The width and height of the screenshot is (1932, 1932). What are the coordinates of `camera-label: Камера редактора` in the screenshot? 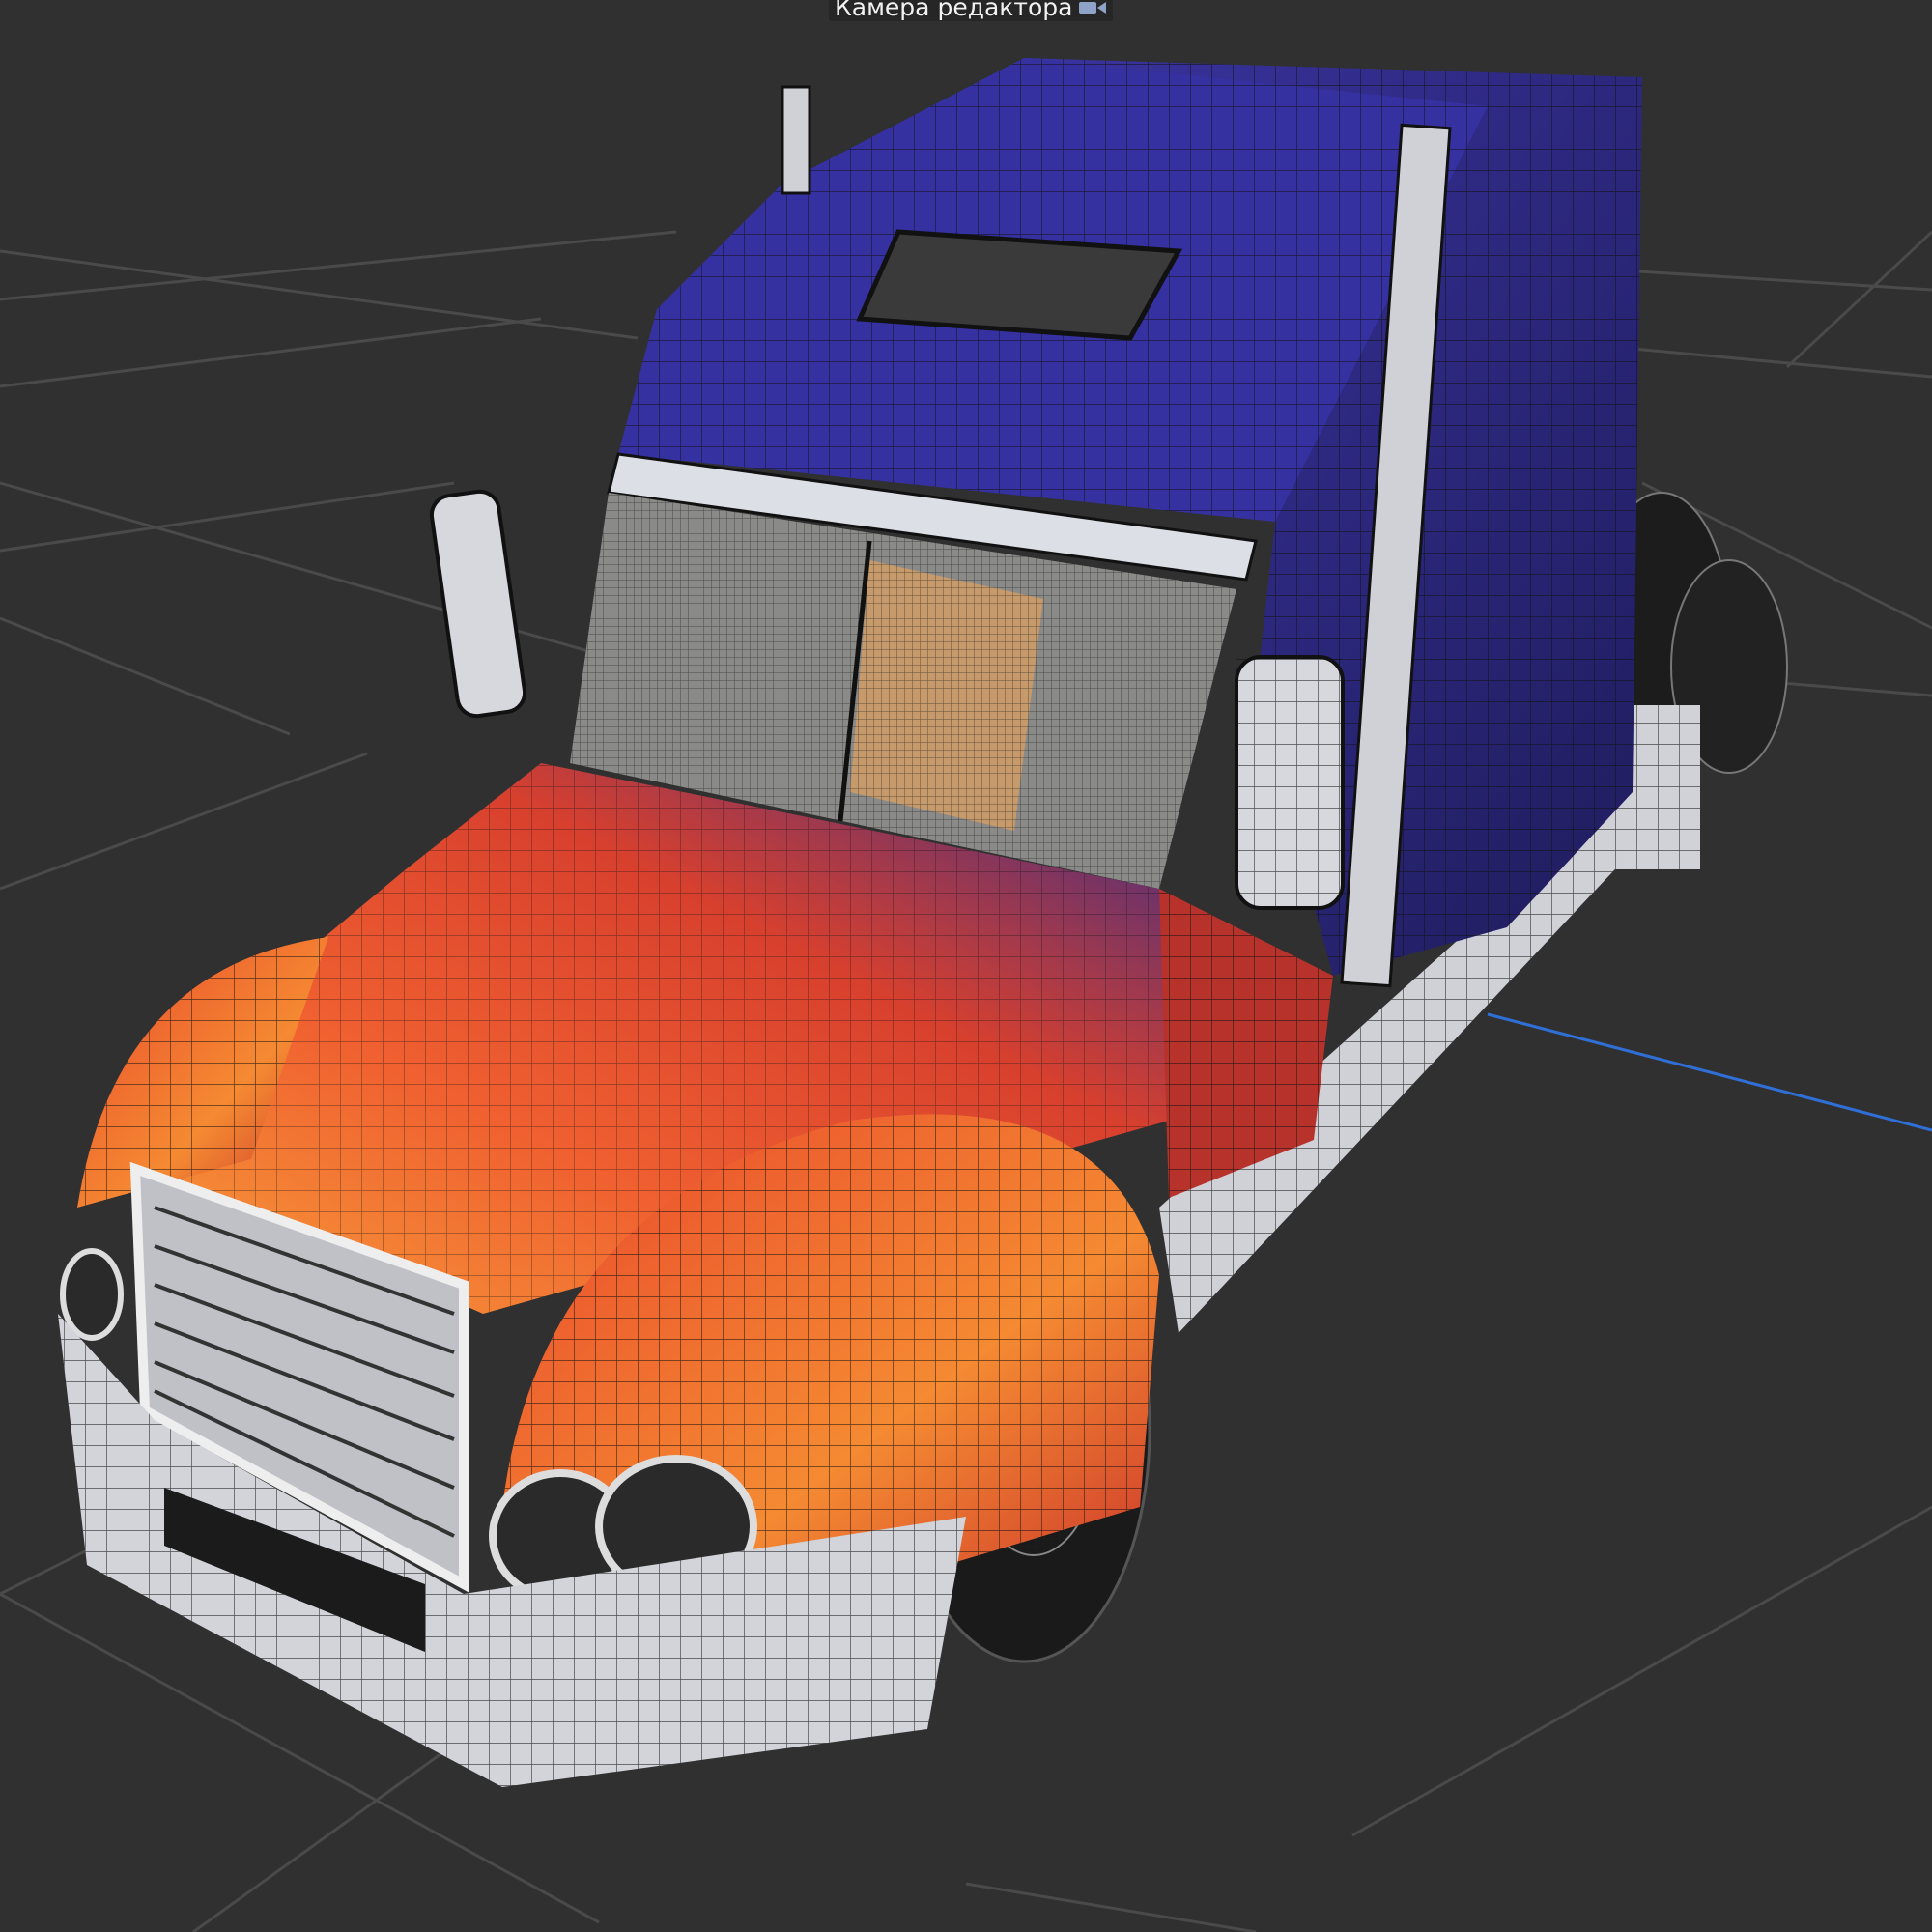 It's located at (971, 10).